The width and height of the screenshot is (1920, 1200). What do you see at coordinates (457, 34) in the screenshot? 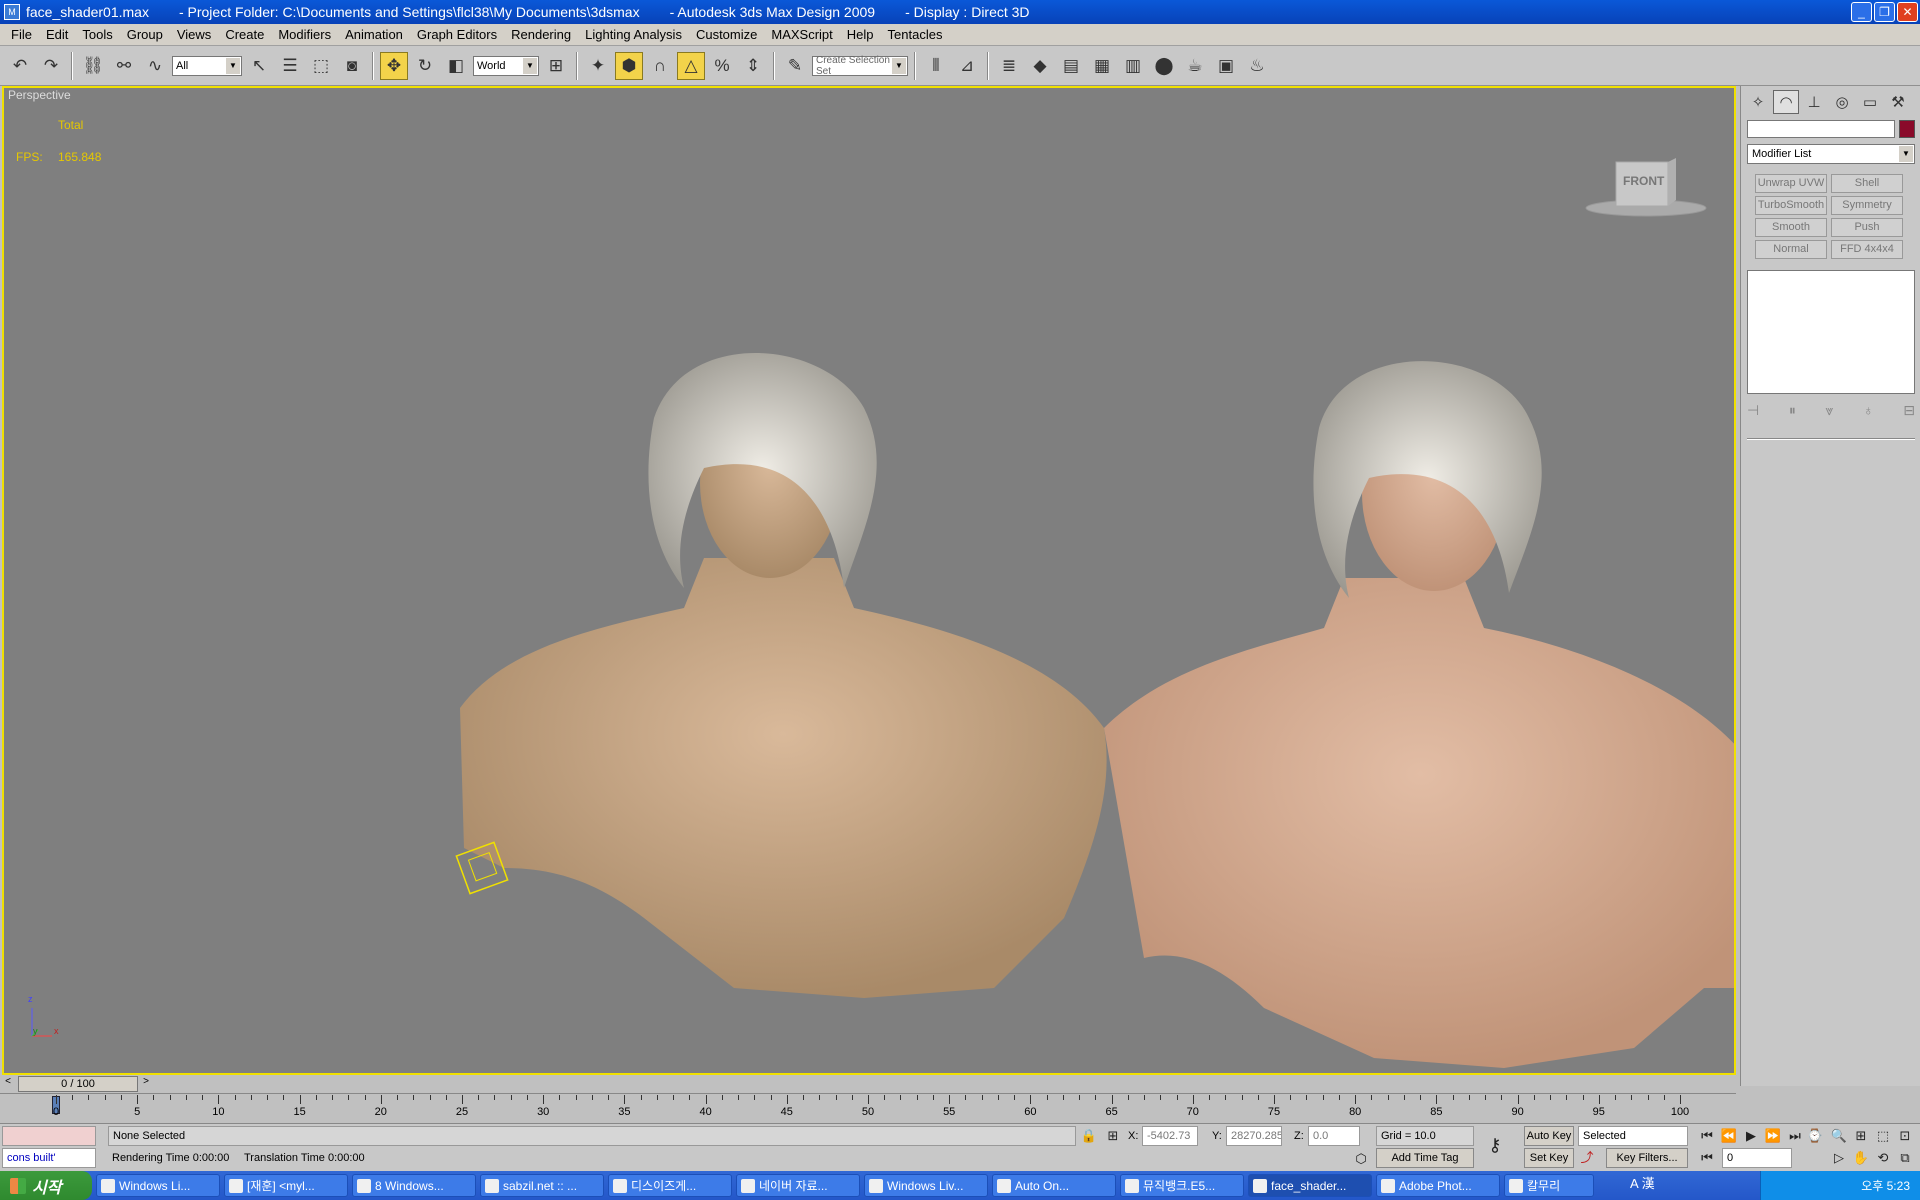
I see `menu-graph-editors: Graph Editors` at bounding box center [457, 34].